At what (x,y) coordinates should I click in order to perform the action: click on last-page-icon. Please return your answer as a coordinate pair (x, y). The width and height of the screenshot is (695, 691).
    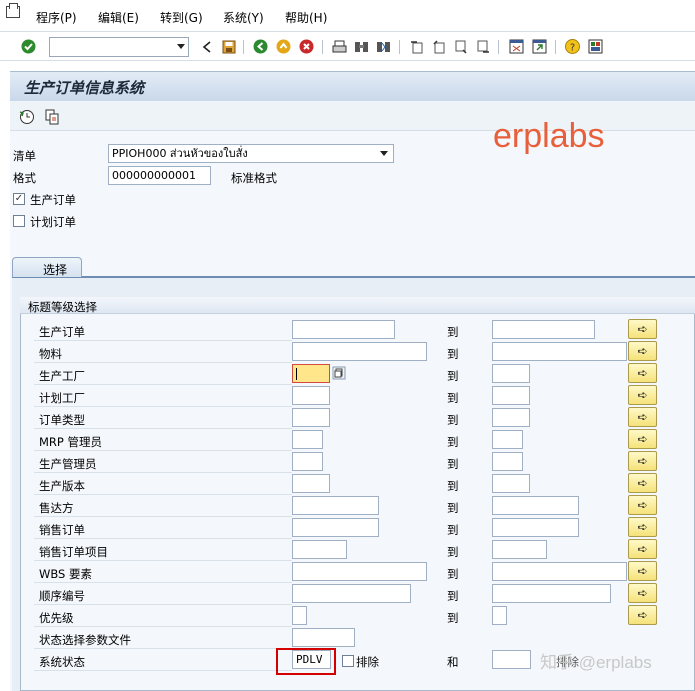
    Looking at the image, I should click on (482, 46).